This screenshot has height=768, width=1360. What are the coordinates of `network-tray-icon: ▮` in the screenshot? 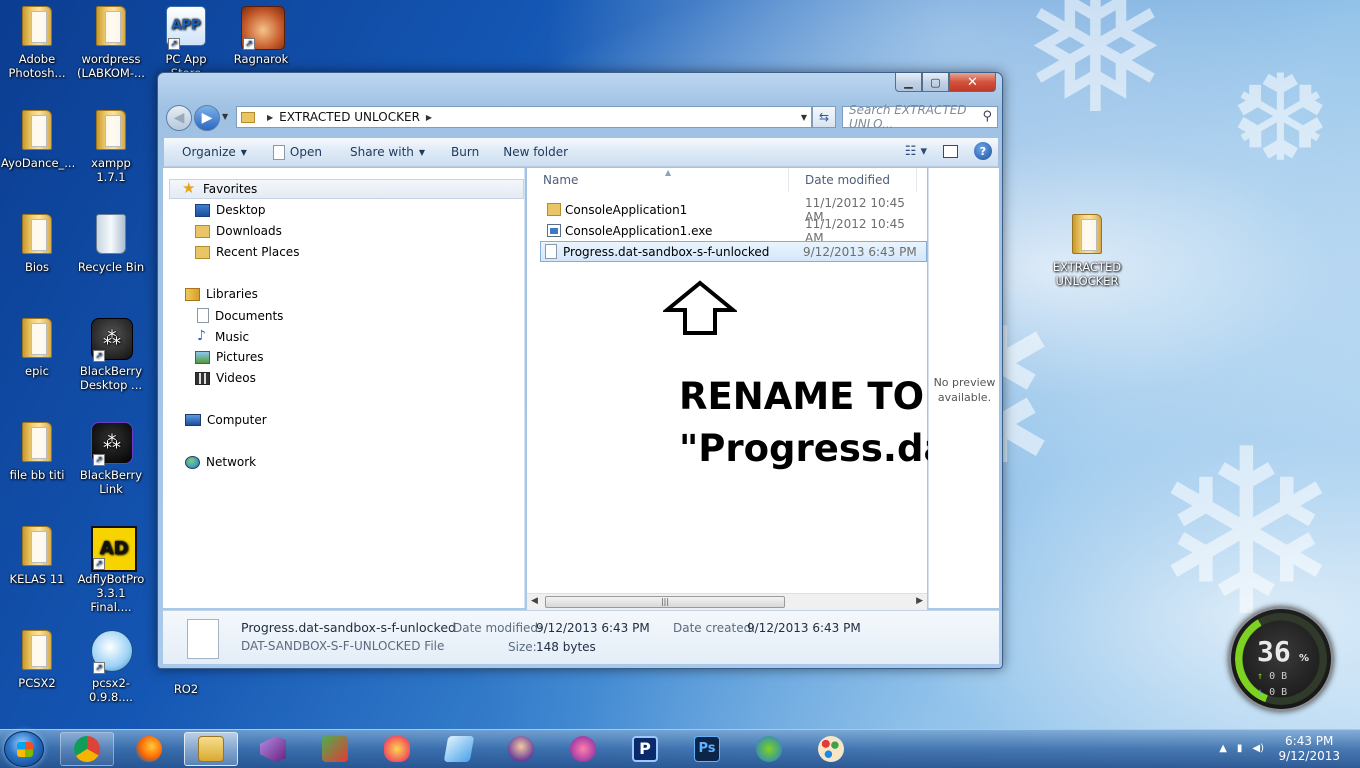 It's located at (1240, 748).